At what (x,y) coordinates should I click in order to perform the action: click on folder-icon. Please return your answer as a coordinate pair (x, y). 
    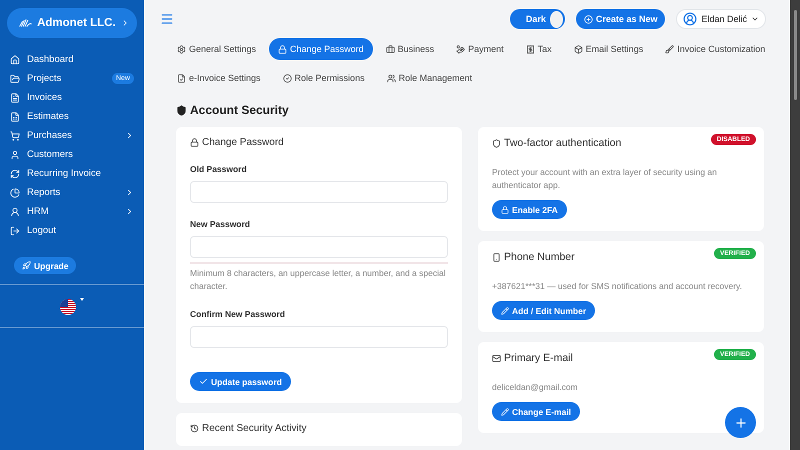
    Looking at the image, I should click on (15, 79).